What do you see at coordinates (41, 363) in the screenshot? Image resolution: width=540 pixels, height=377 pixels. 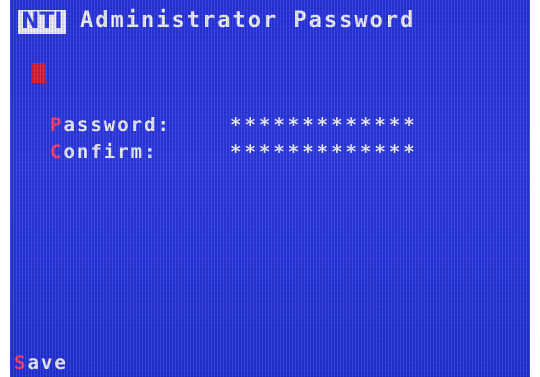 I see `save-button: Save` at bounding box center [41, 363].